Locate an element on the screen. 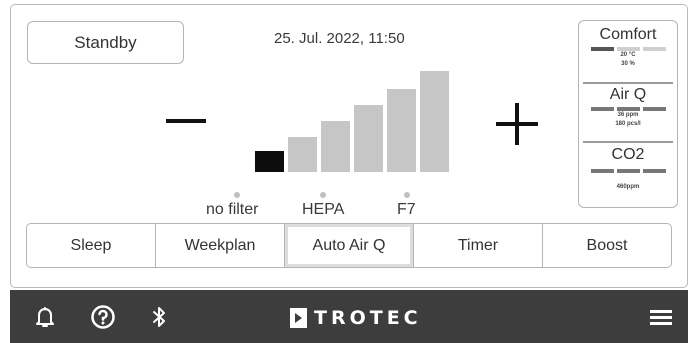 The height and width of the screenshot is (343, 696). fan-level-bars is located at coordinates (353, 121).